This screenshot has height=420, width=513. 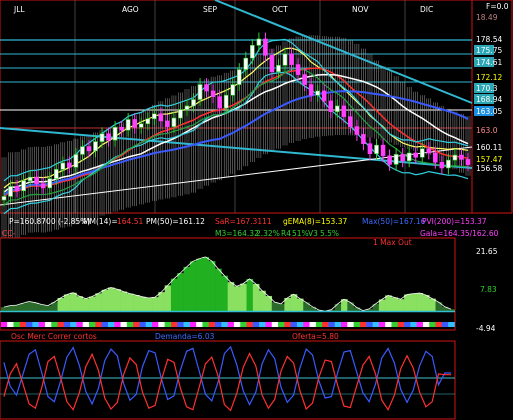 What do you see at coordinates (100, 221) in the screenshot?
I see `legend-mm14: MM(14)=` at bounding box center [100, 221].